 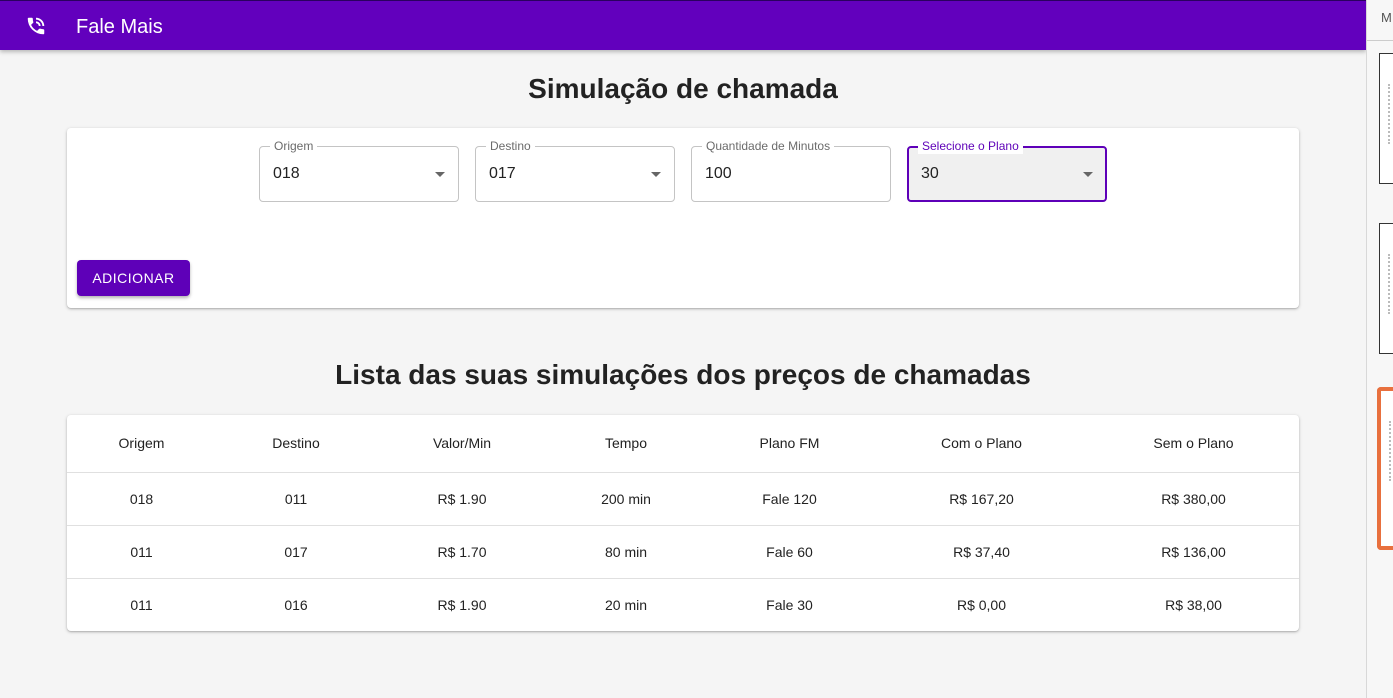 What do you see at coordinates (286, 173) in the screenshot?
I see `origin-value: 018` at bounding box center [286, 173].